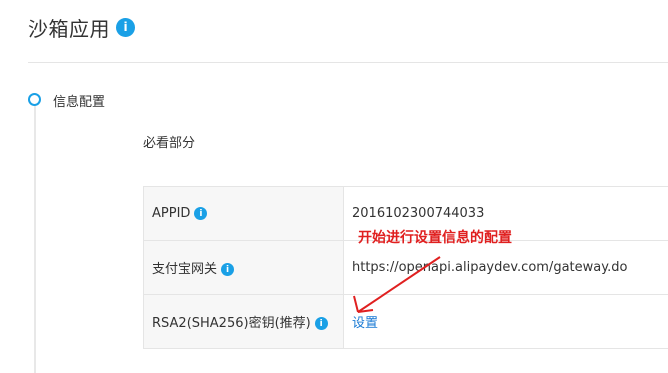 The width and height of the screenshot is (668, 373). I want to click on table-row-rsa2: RSA2(SHA256)密钥(推荐) i 设置, so click(405, 321).